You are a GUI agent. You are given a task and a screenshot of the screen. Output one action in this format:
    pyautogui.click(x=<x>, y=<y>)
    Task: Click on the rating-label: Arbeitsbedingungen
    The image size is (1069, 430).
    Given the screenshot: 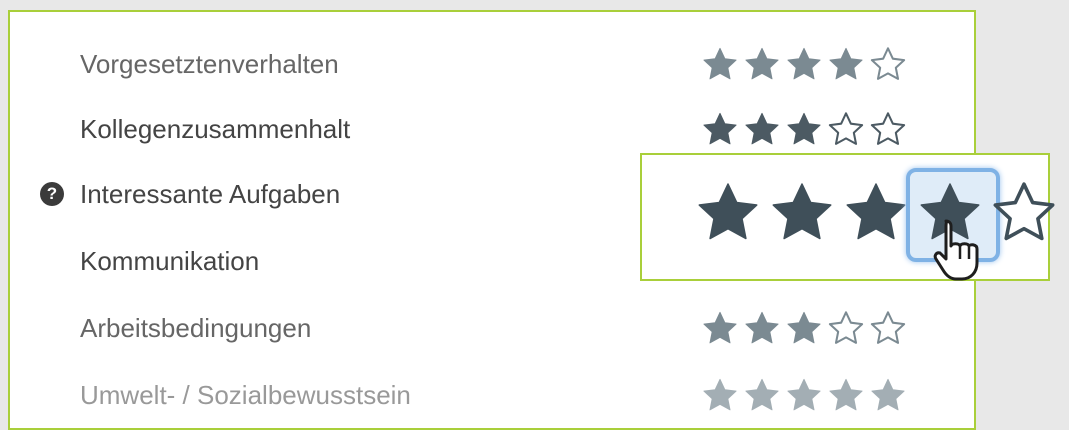 What is the action you would take?
    pyautogui.click(x=196, y=328)
    